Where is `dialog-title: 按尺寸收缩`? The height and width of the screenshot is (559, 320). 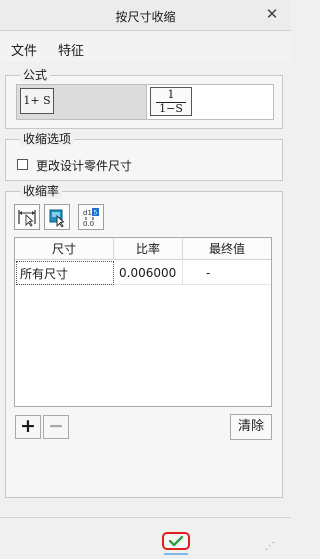
dialog-title: 按尺寸收缩 is located at coordinates (145, 17).